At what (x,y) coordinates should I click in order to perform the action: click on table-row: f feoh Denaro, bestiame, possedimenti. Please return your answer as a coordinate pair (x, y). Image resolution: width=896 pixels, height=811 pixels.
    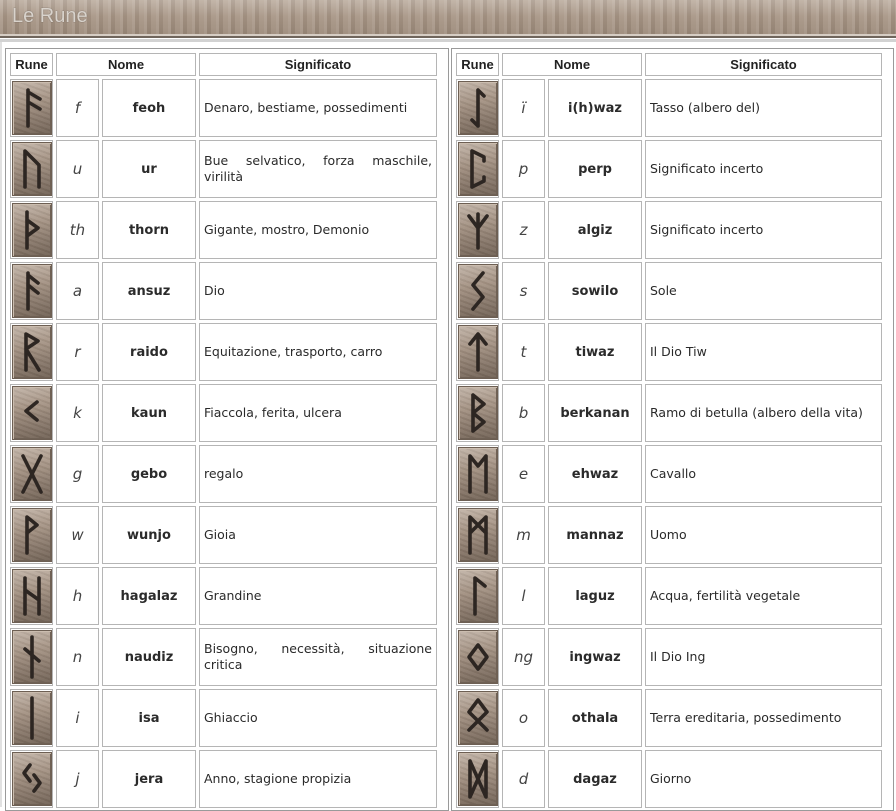
    Looking at the image, I should click on (223, 108).